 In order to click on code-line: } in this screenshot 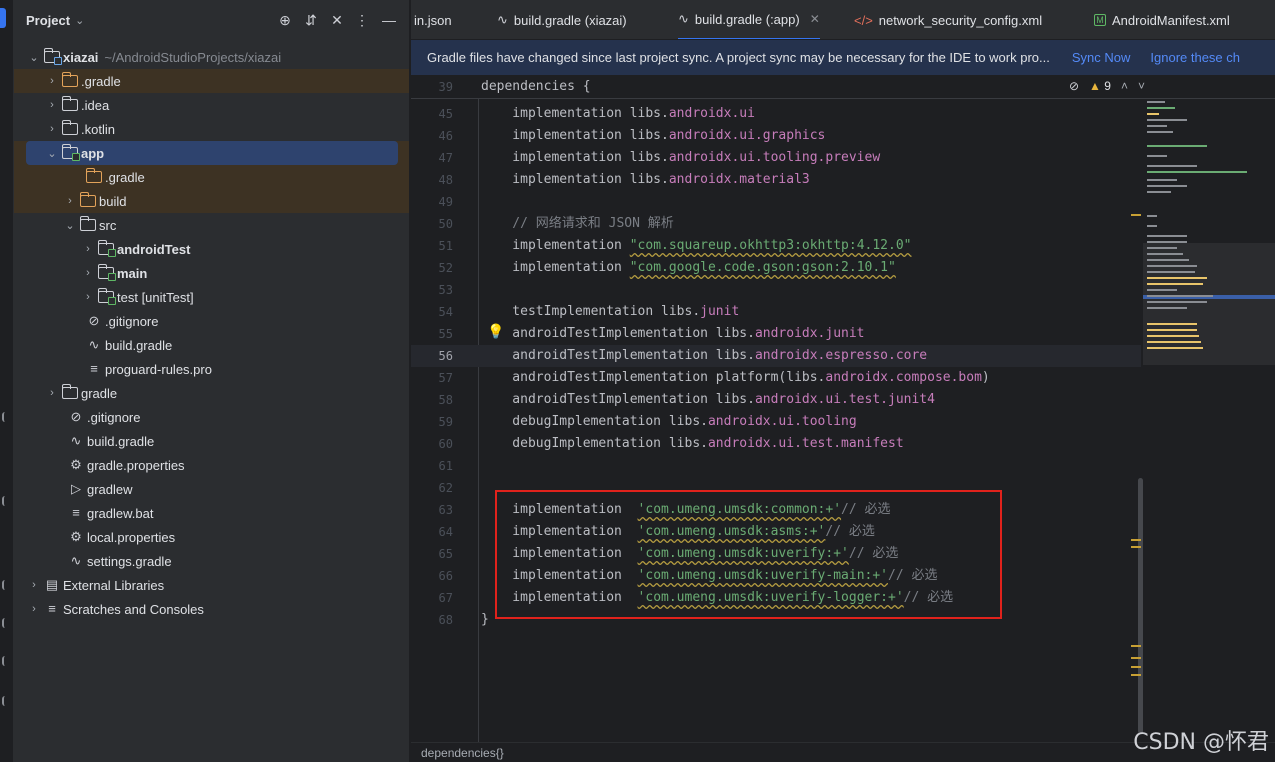, I will do `click(485, 620)`.